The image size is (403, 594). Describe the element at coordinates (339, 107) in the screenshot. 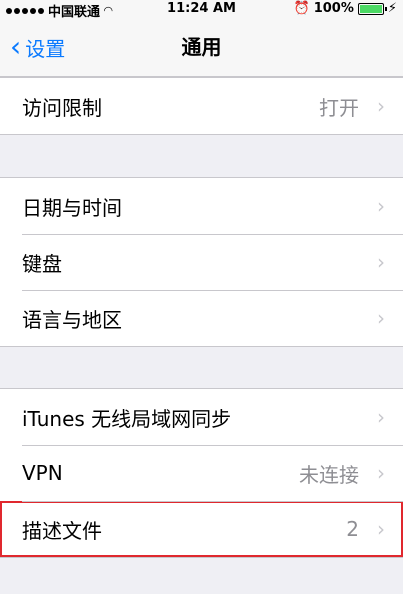

I see `list-item-detail: 打开` at that location.